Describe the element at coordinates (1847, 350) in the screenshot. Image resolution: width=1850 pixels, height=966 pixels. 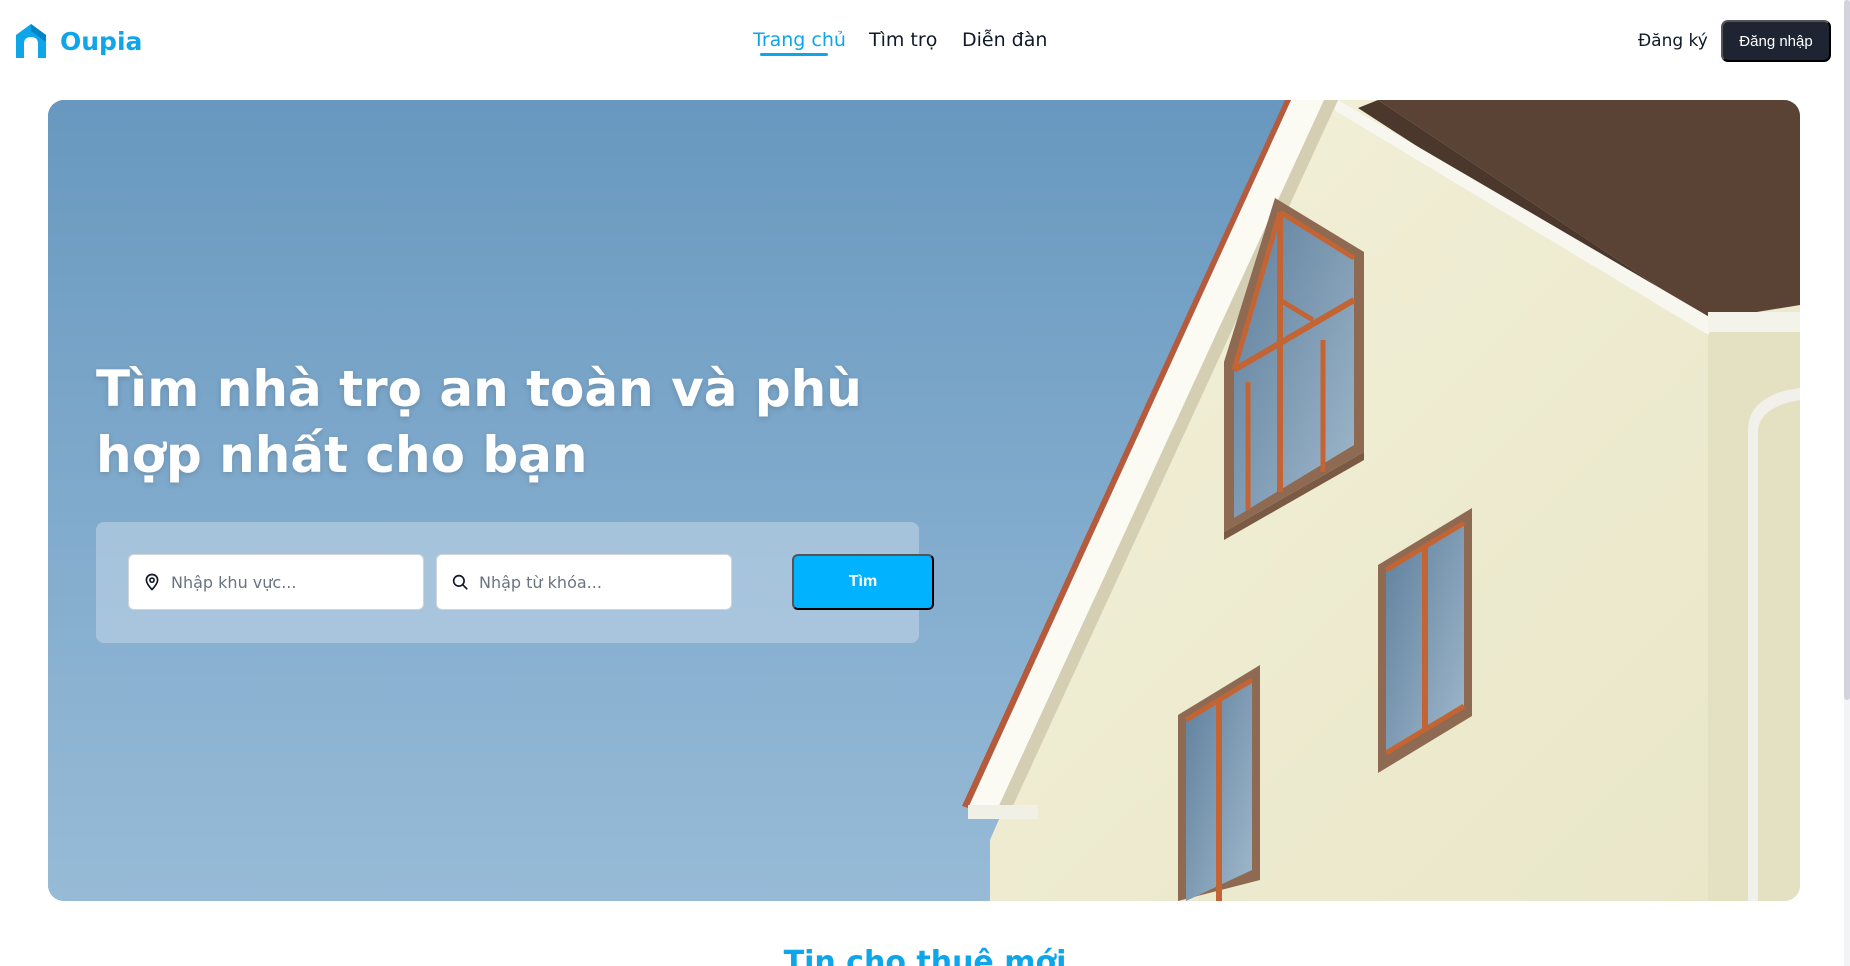
I see `scrollbar-thumb` at that location.